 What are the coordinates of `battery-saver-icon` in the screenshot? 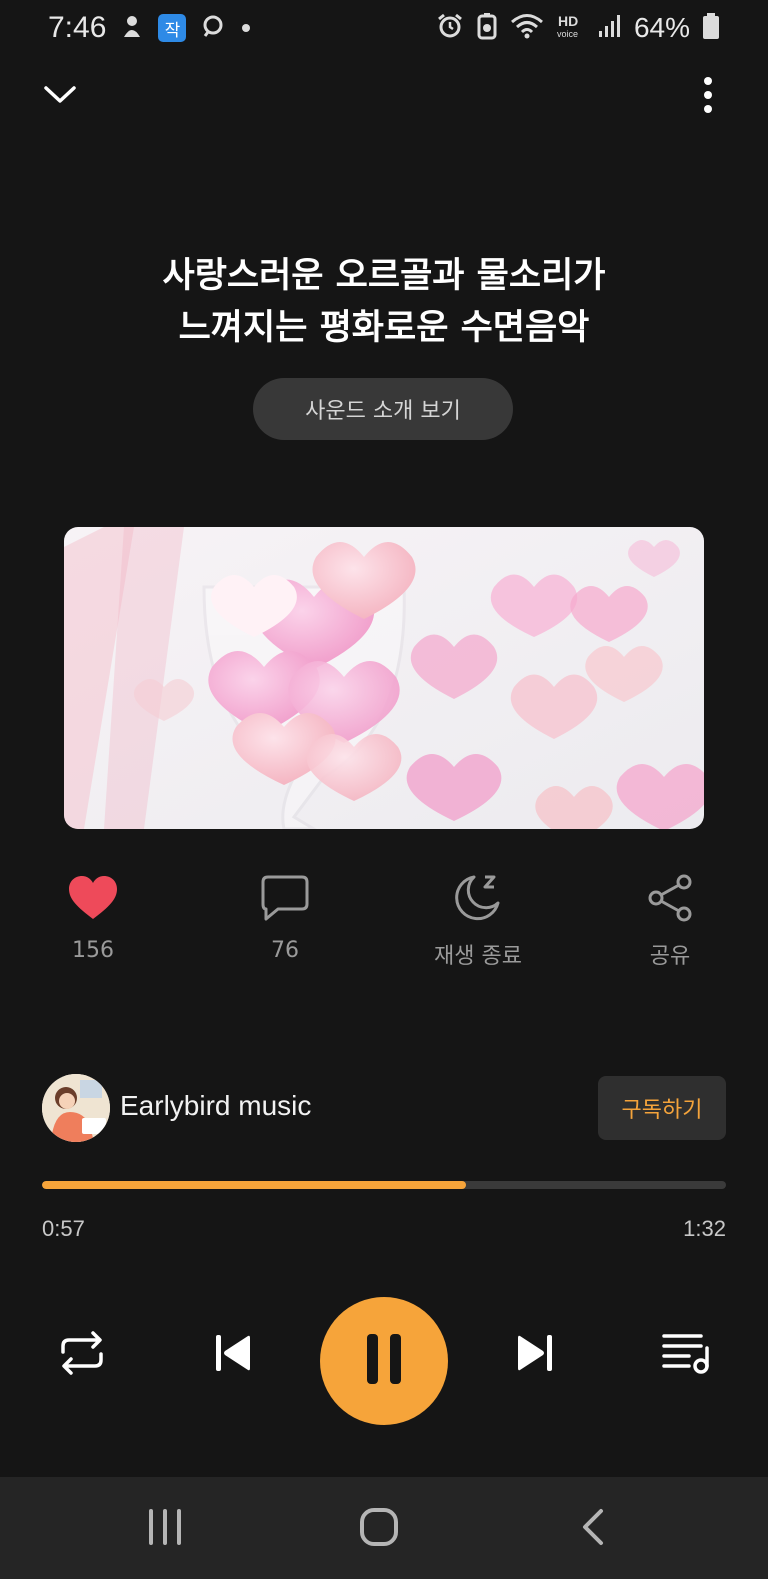 It's located at (487, 28).